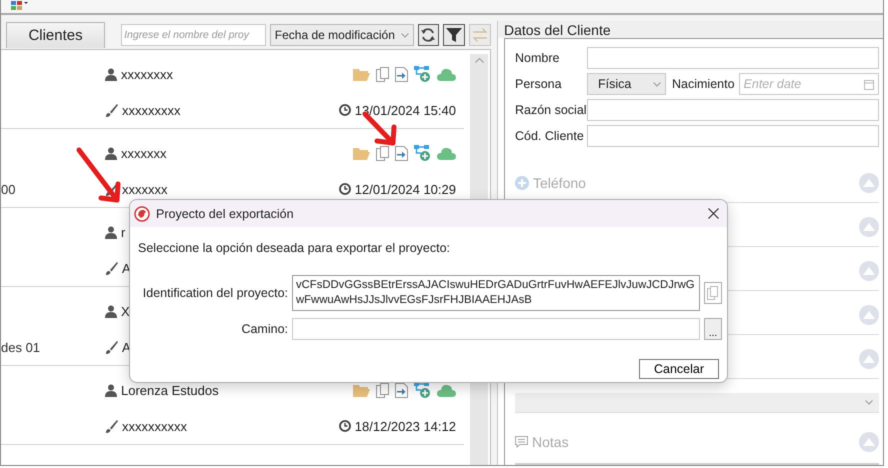 The height and width of the screenshot is (468, 888). I want to click on field-label: Camino:, so click(264, 329).